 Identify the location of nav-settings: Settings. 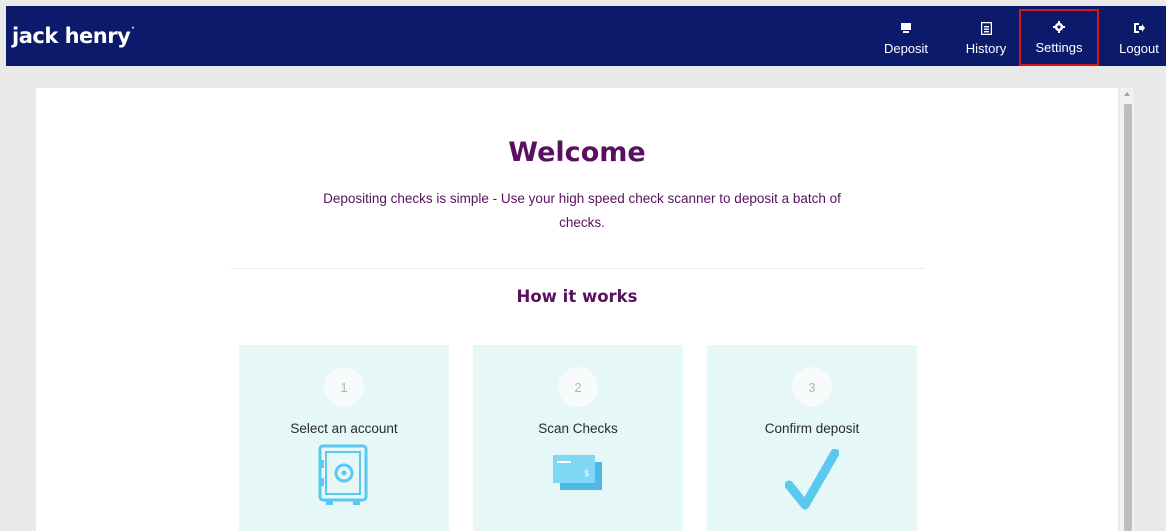
(1059, 37).